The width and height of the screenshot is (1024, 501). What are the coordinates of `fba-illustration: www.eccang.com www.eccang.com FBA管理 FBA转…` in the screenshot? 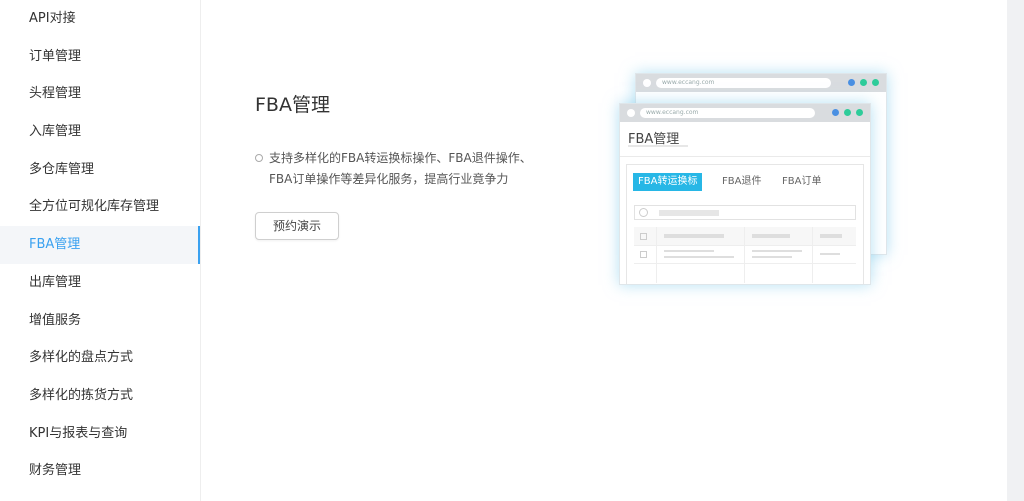 It's located at (751, 185).